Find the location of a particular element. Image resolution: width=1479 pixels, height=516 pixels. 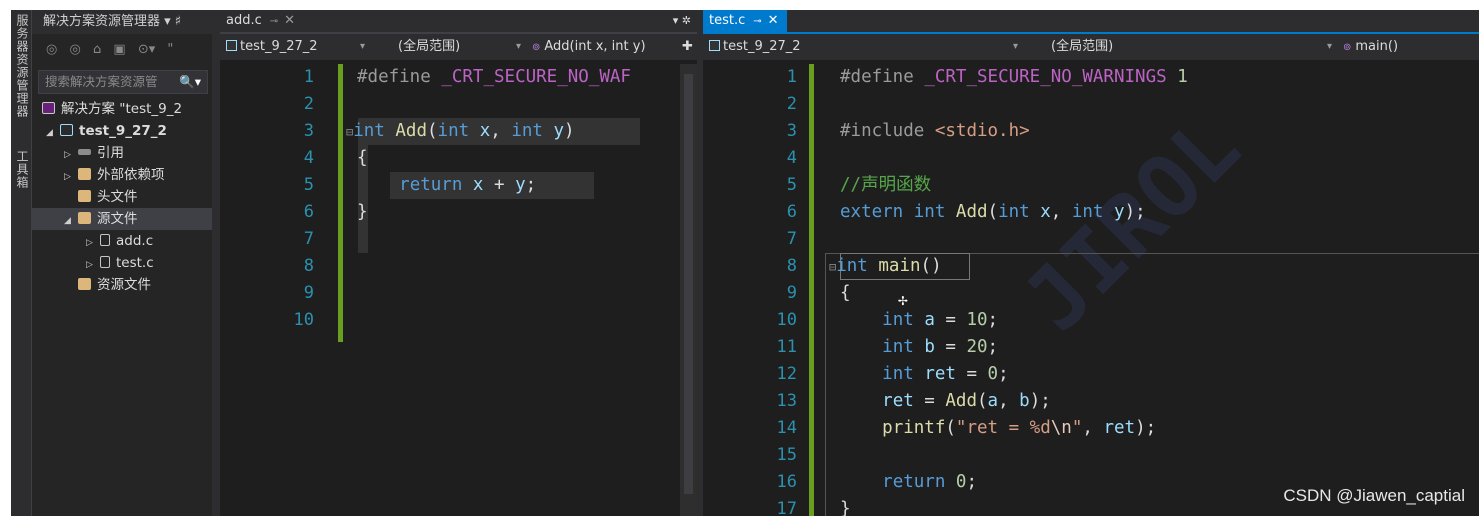

code-line: return 0; is located at coordinates (930, 482).